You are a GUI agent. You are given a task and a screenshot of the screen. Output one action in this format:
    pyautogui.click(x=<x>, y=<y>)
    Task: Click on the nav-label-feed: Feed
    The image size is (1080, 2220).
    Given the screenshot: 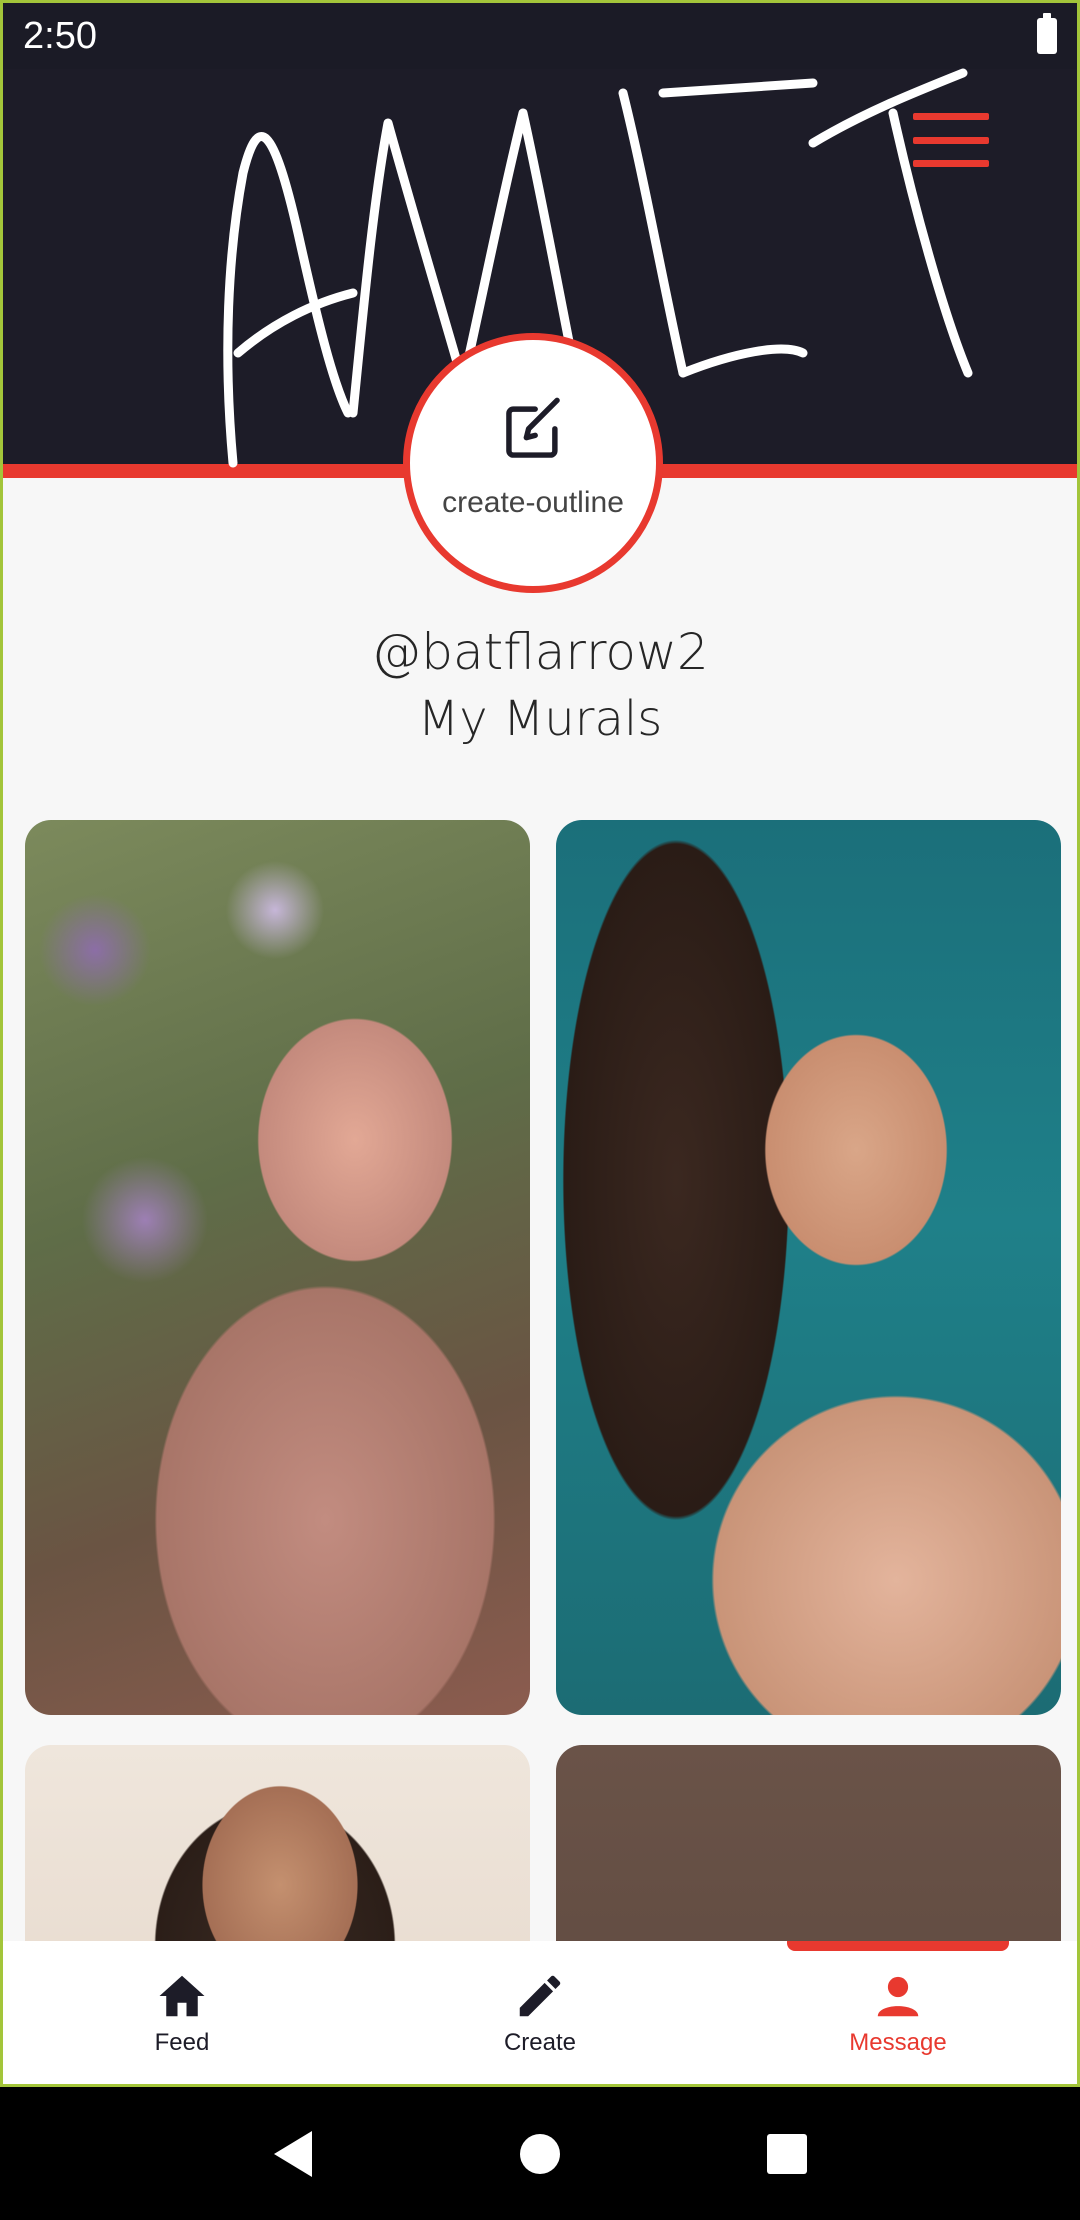 What is the action you would take?
    pyautogui.click(x=182, y=2042)
    